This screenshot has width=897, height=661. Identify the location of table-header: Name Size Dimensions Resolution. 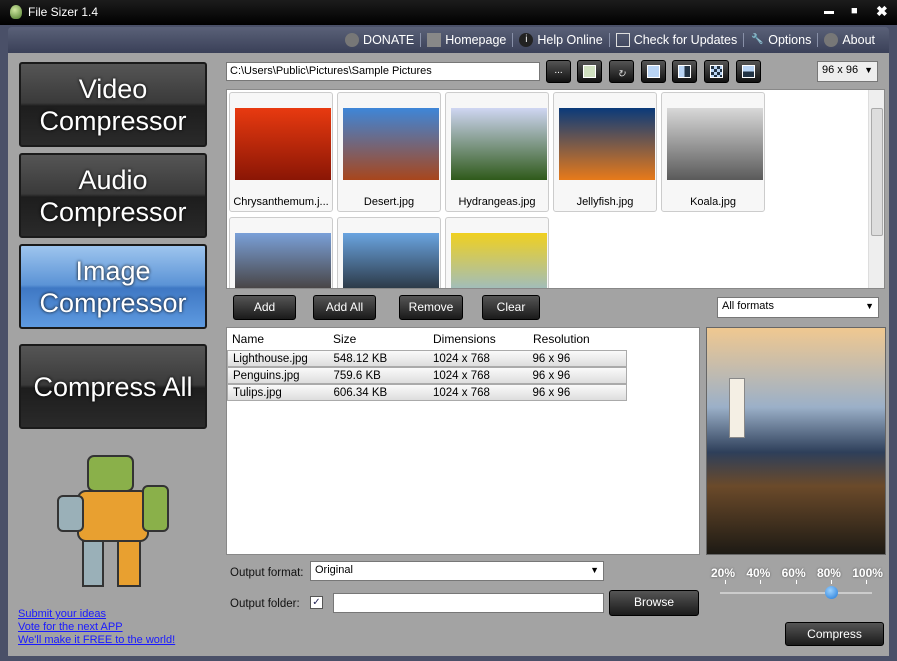
(463, 339).